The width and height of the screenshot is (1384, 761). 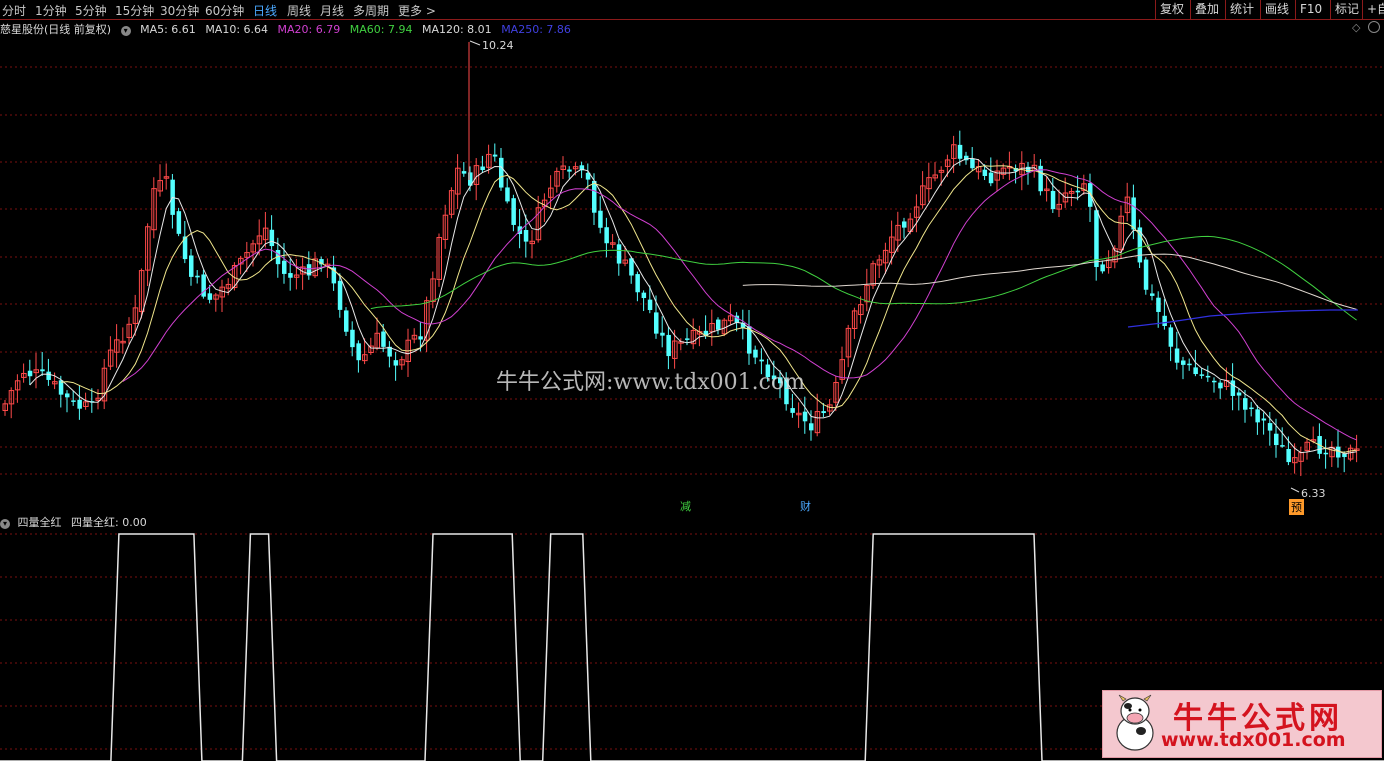 What do you see at coordinates (1313, 493) in the screenshot?
I see `low-price-label: 6.33` at bounding box center [1313, 493].